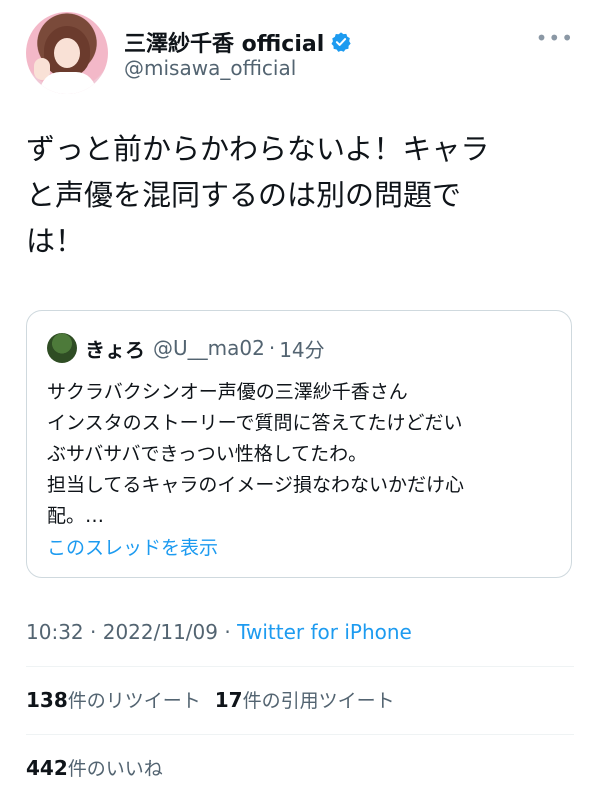 This screenshot has height=794, width=600. I want to click on author-display-name: 三澤紗千香 official, so click(224, 42).